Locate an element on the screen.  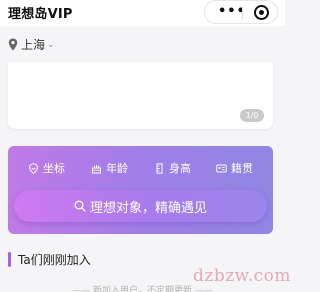
city-selector: 上海 ⌄ is located at coordinates (31, 44).